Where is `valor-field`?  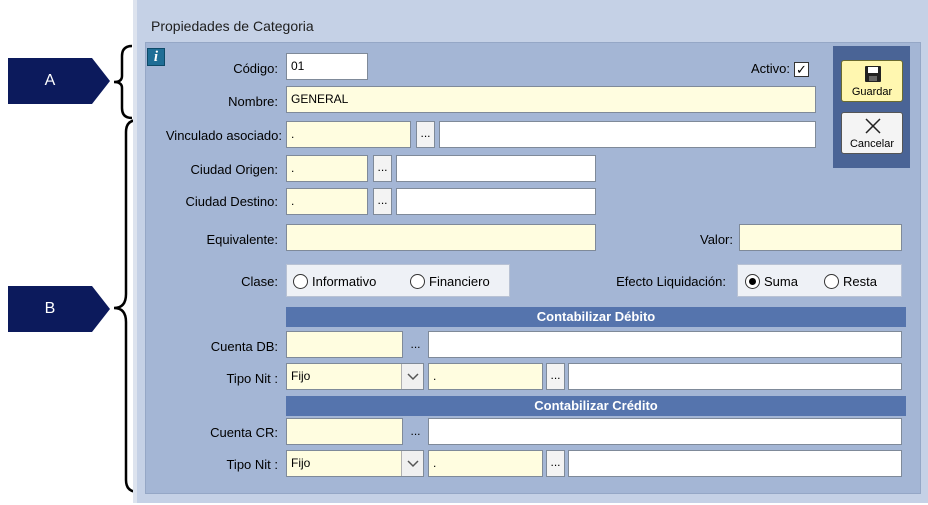 valor-field is located at coordinates (820, 237).